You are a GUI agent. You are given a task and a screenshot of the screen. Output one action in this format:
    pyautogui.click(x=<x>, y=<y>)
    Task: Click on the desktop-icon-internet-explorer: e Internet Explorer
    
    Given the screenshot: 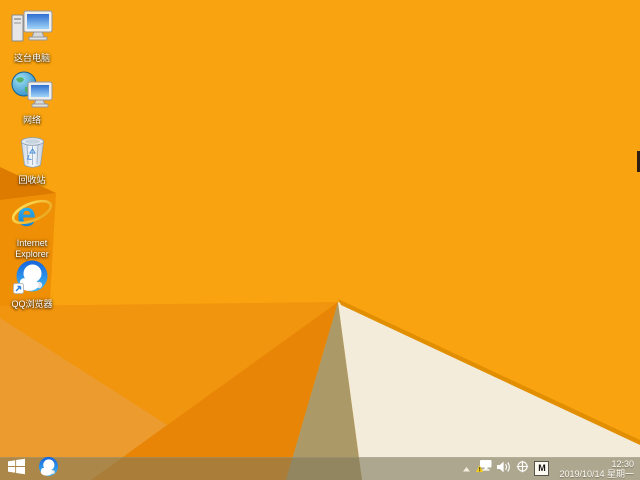 What is the action you would take?
    pyautogui.click(x=32, y=227)
    